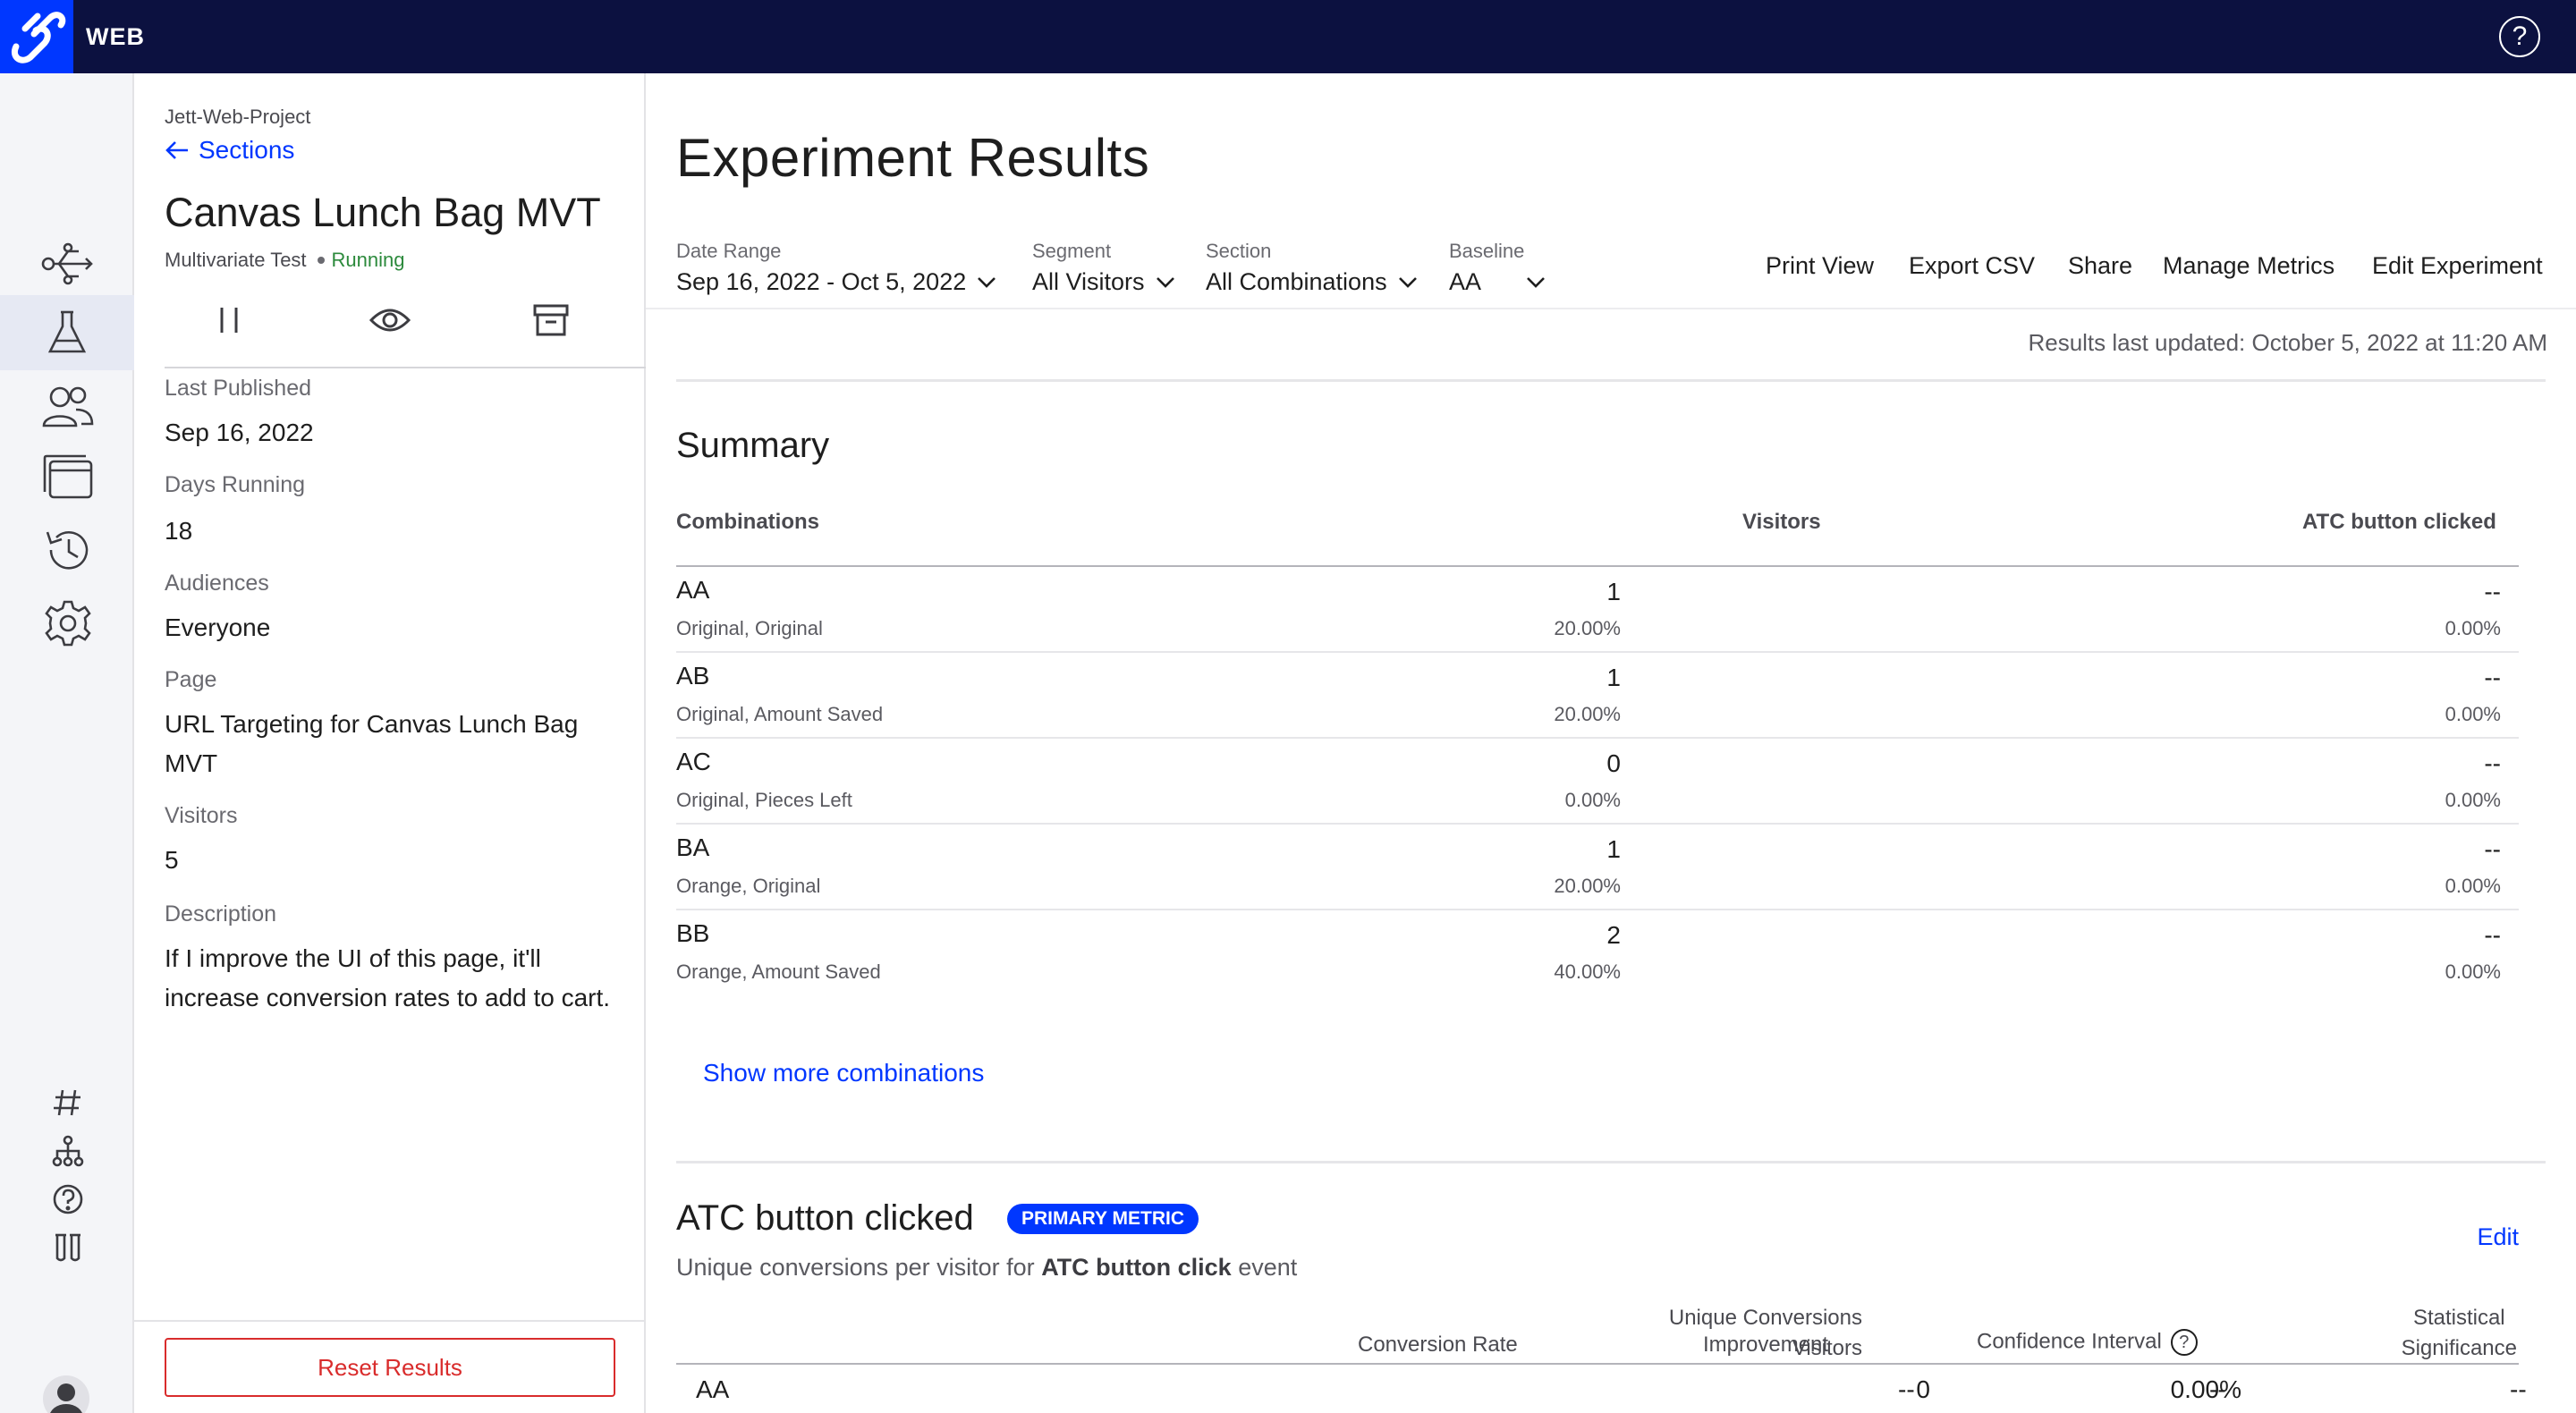 Image resolution: width=2576 pixels, height=1413 pixels. Describe the element at coordinates (1972, 266) in the screenshot. I see `export-csv-link: Export CSV` at that location.